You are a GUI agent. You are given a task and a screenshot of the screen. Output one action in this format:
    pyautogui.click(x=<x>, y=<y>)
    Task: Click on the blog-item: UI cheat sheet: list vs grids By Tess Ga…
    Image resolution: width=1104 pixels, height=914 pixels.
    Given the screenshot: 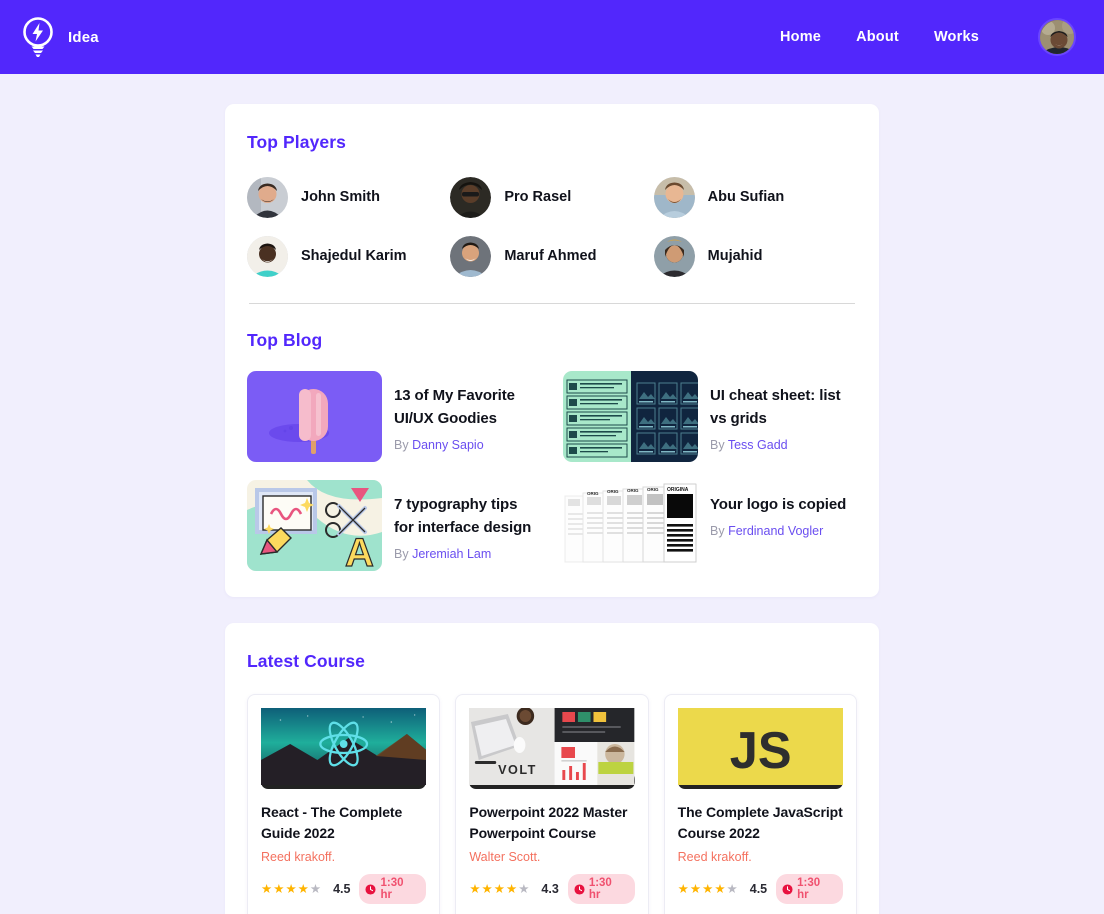 What is the action you would take?
    pyautogui.click(x=710, y=416)
    